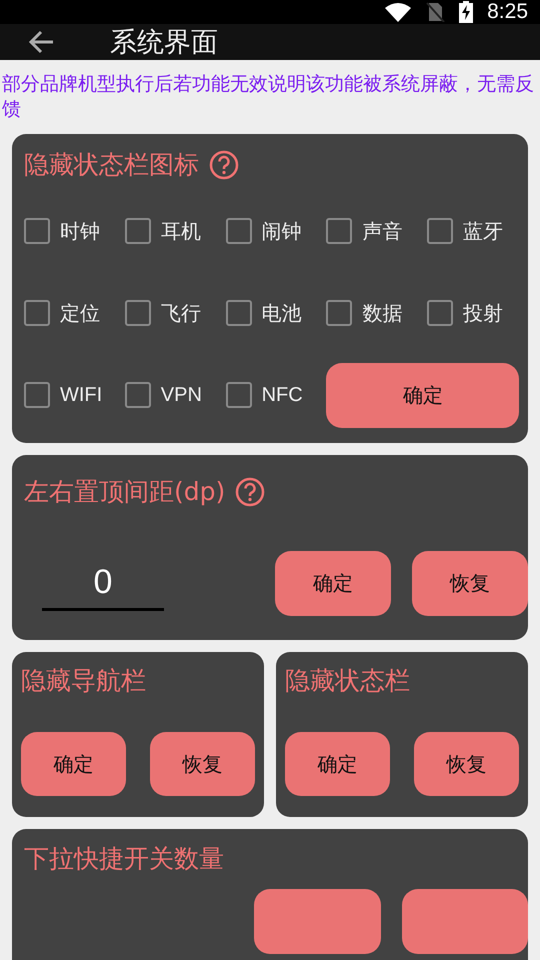  I want to click on checkbox-label: 电池, so click(282, 314).